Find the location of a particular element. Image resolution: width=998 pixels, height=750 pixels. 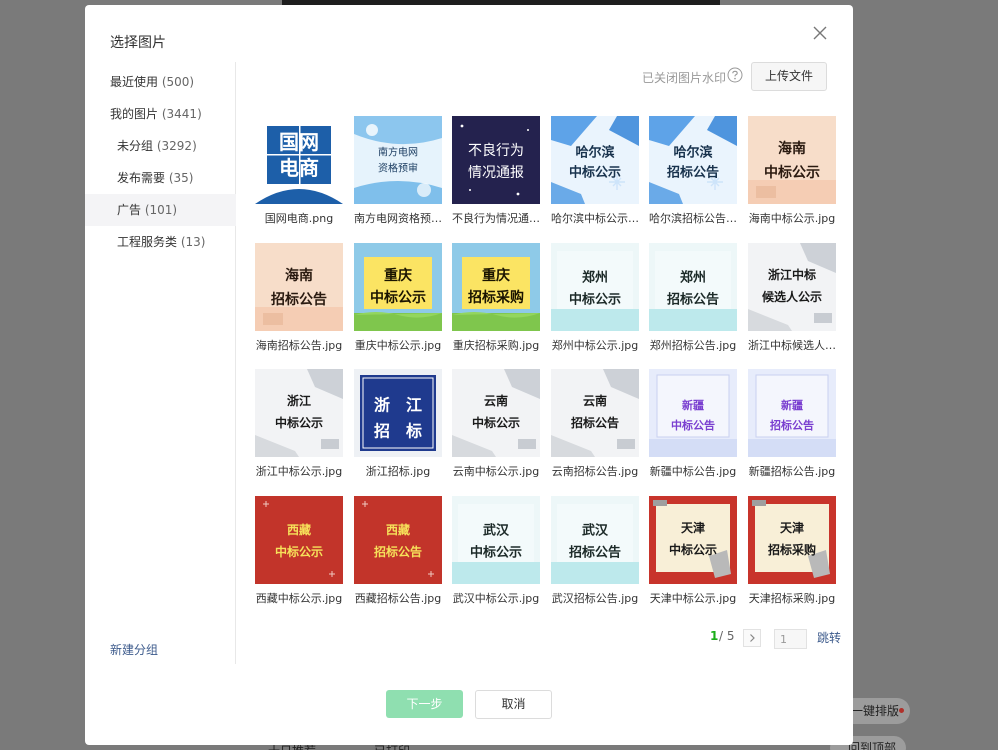

image-thumbnail: 重庆 招标采购 is located at coordinates (496, 287).